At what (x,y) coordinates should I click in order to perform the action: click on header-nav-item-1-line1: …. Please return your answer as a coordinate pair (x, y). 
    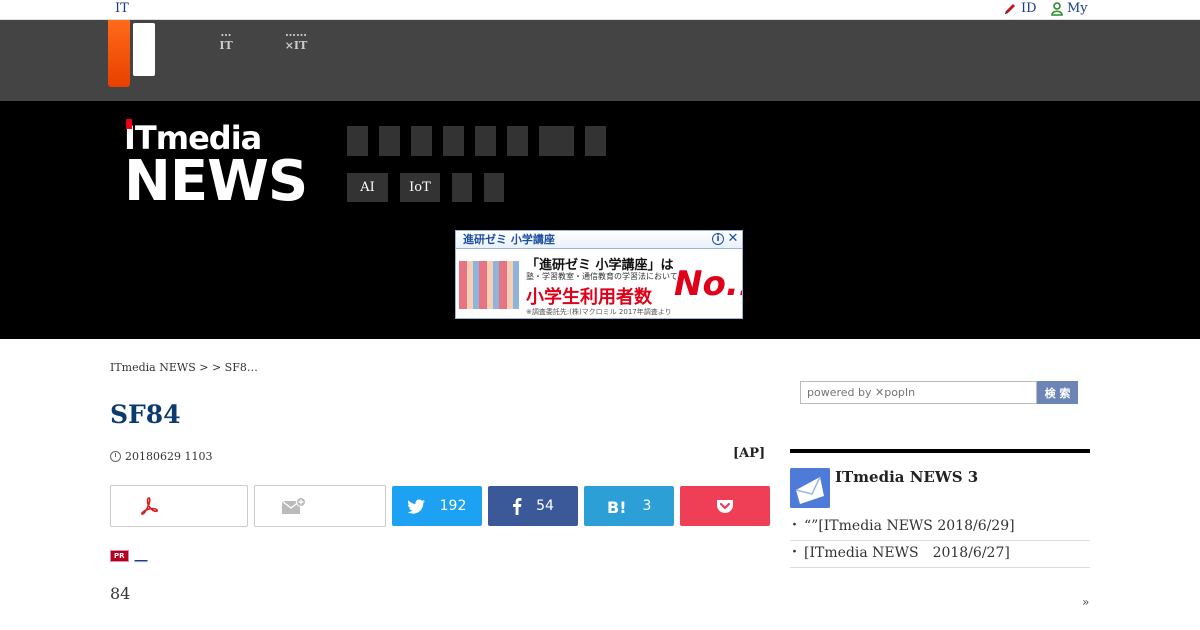
    Looking at the image, I should click on (226, 32).